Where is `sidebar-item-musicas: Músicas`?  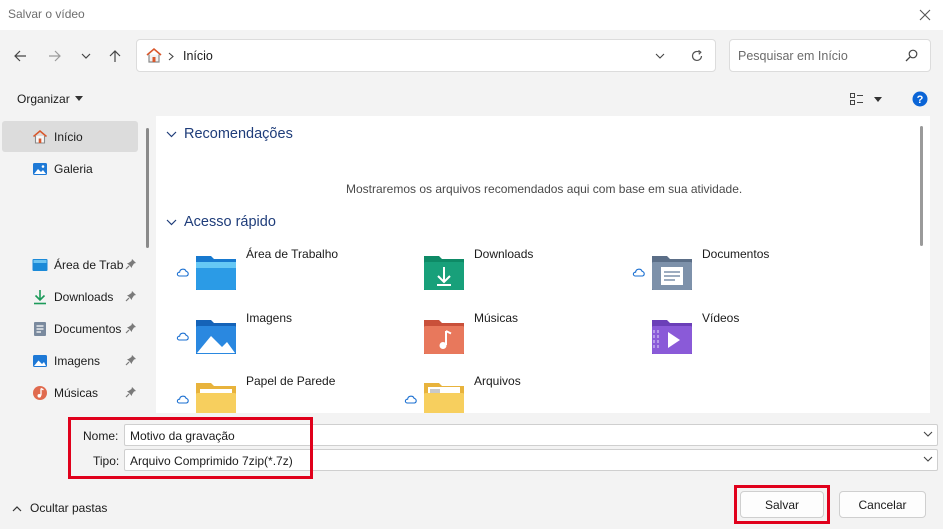 sidebar-item-musicas: Músicas is located at coordinates (70, 392).